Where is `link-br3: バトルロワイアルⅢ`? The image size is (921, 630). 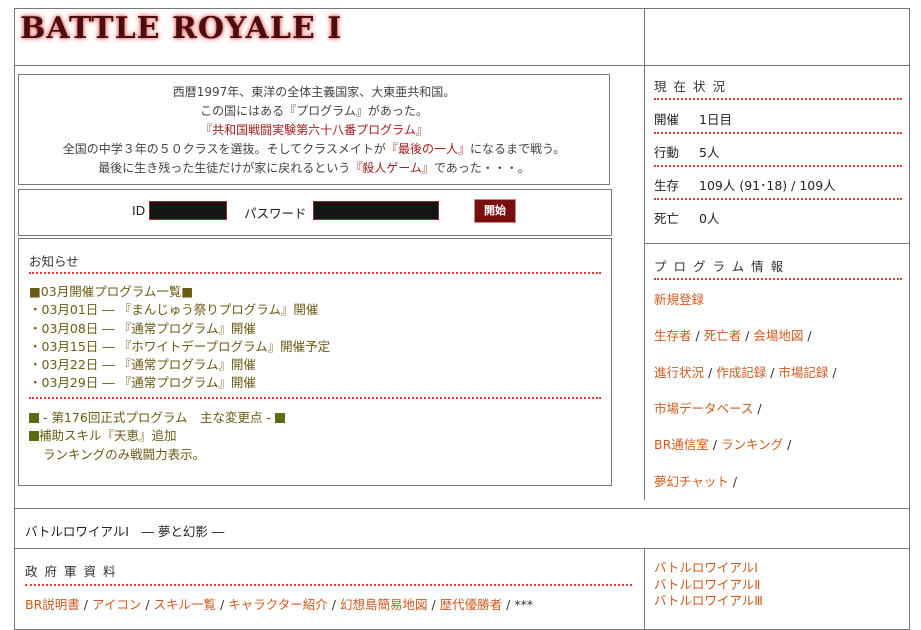 link-br3: バトルロワイアルⅢ is located at coordinates (708, 601).